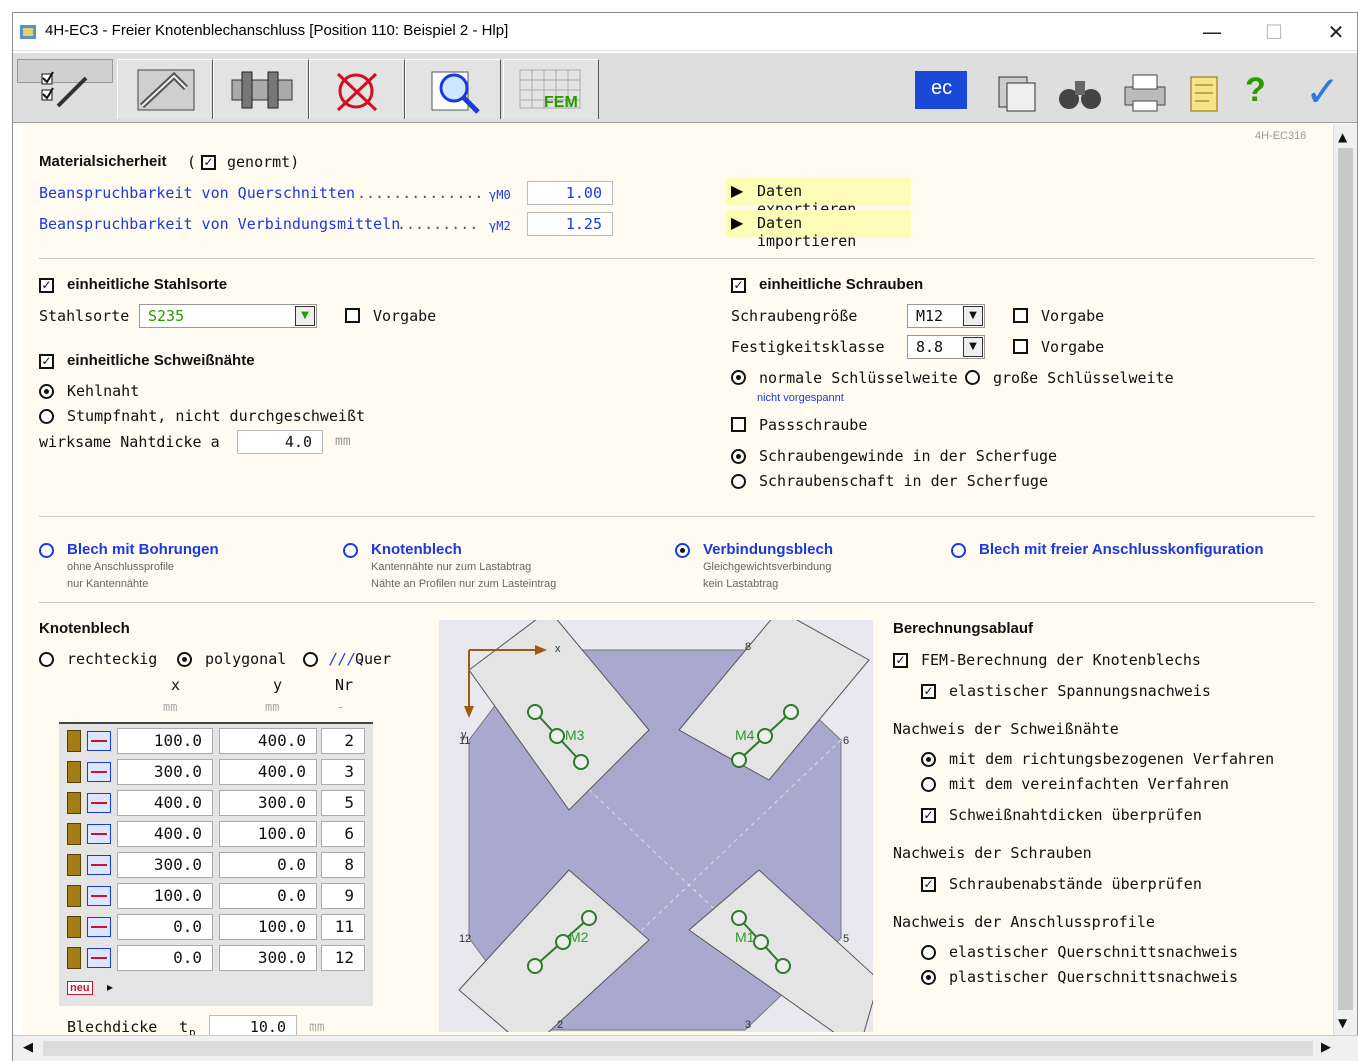 This screenshot has width=1358, height=1061. Describe the element at coordinates (165, 89) in the screenshot. I see `tab-graph-icon` at that location.